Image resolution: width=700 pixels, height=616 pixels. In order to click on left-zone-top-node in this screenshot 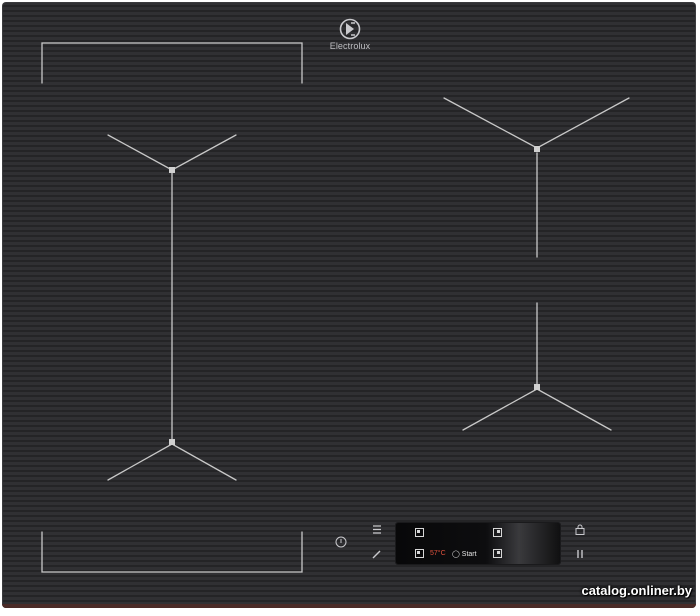, I will do `click(172, 170)`.